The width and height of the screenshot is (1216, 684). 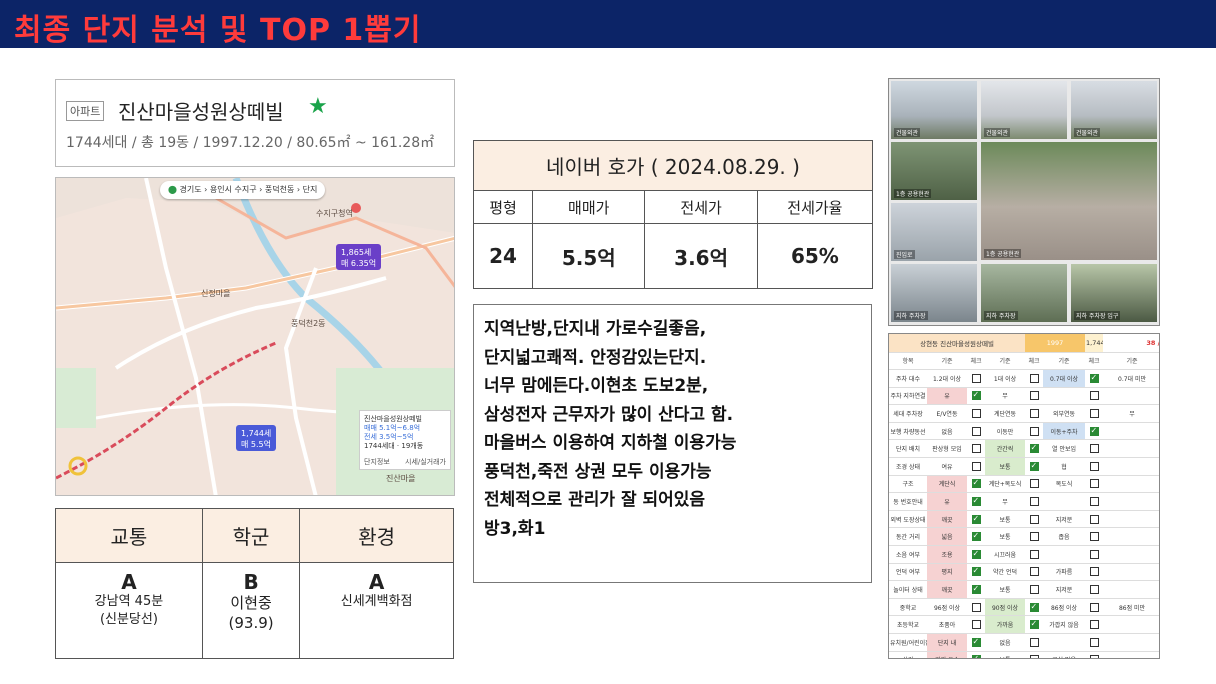 What do you see at coordinates (1024, 378) in the screenshot?
I see `checklist-row: 주차 대수1.2대 이상 1대 이상 0.7대 이상 0.7대 미만` at bounding box center [1024, 378].